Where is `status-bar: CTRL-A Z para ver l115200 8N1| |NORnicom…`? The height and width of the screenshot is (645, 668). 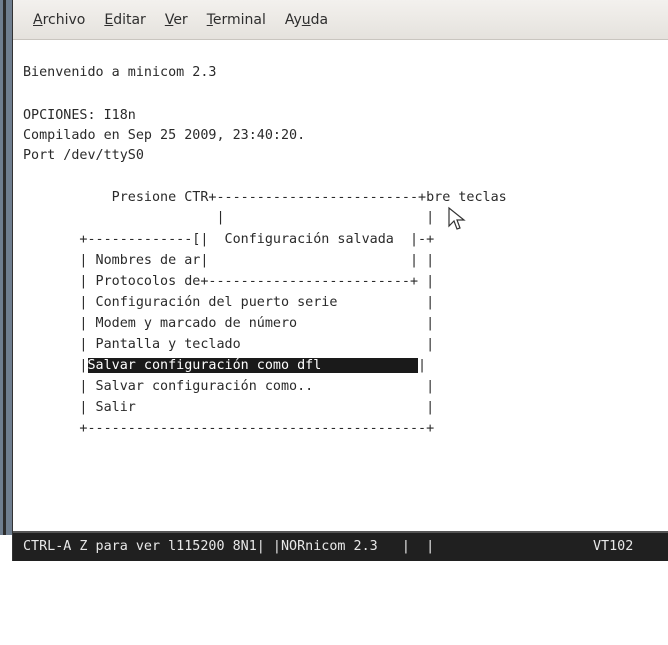
status-bar: CTRL-A Z para ver l115200 8N1| |NORnicom… is located at coordinates (340, 546).